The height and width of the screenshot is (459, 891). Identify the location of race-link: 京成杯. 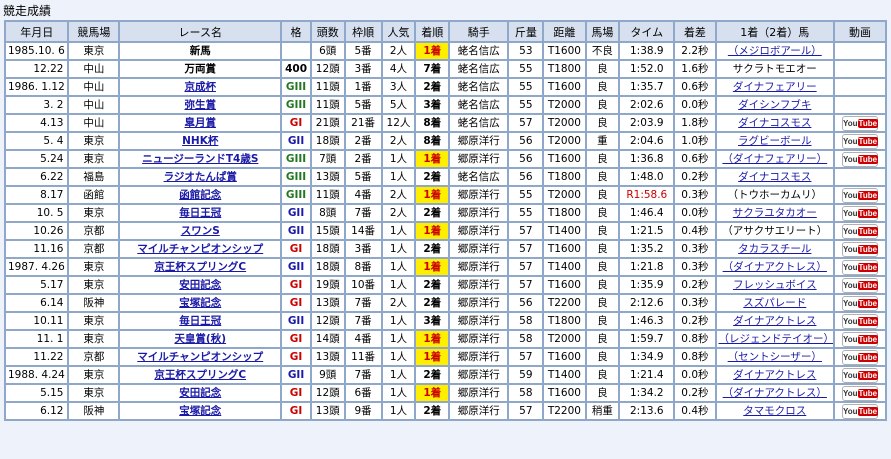
(200, 87).